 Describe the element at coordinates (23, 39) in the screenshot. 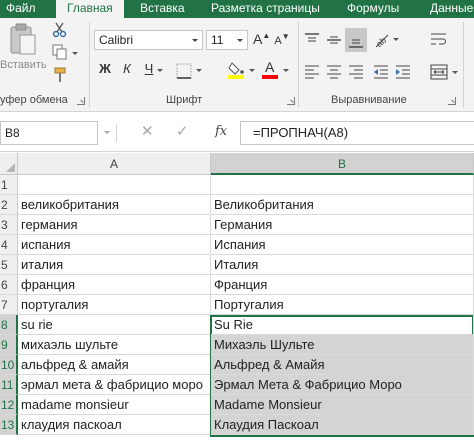

I see `paste-icon` at that location.